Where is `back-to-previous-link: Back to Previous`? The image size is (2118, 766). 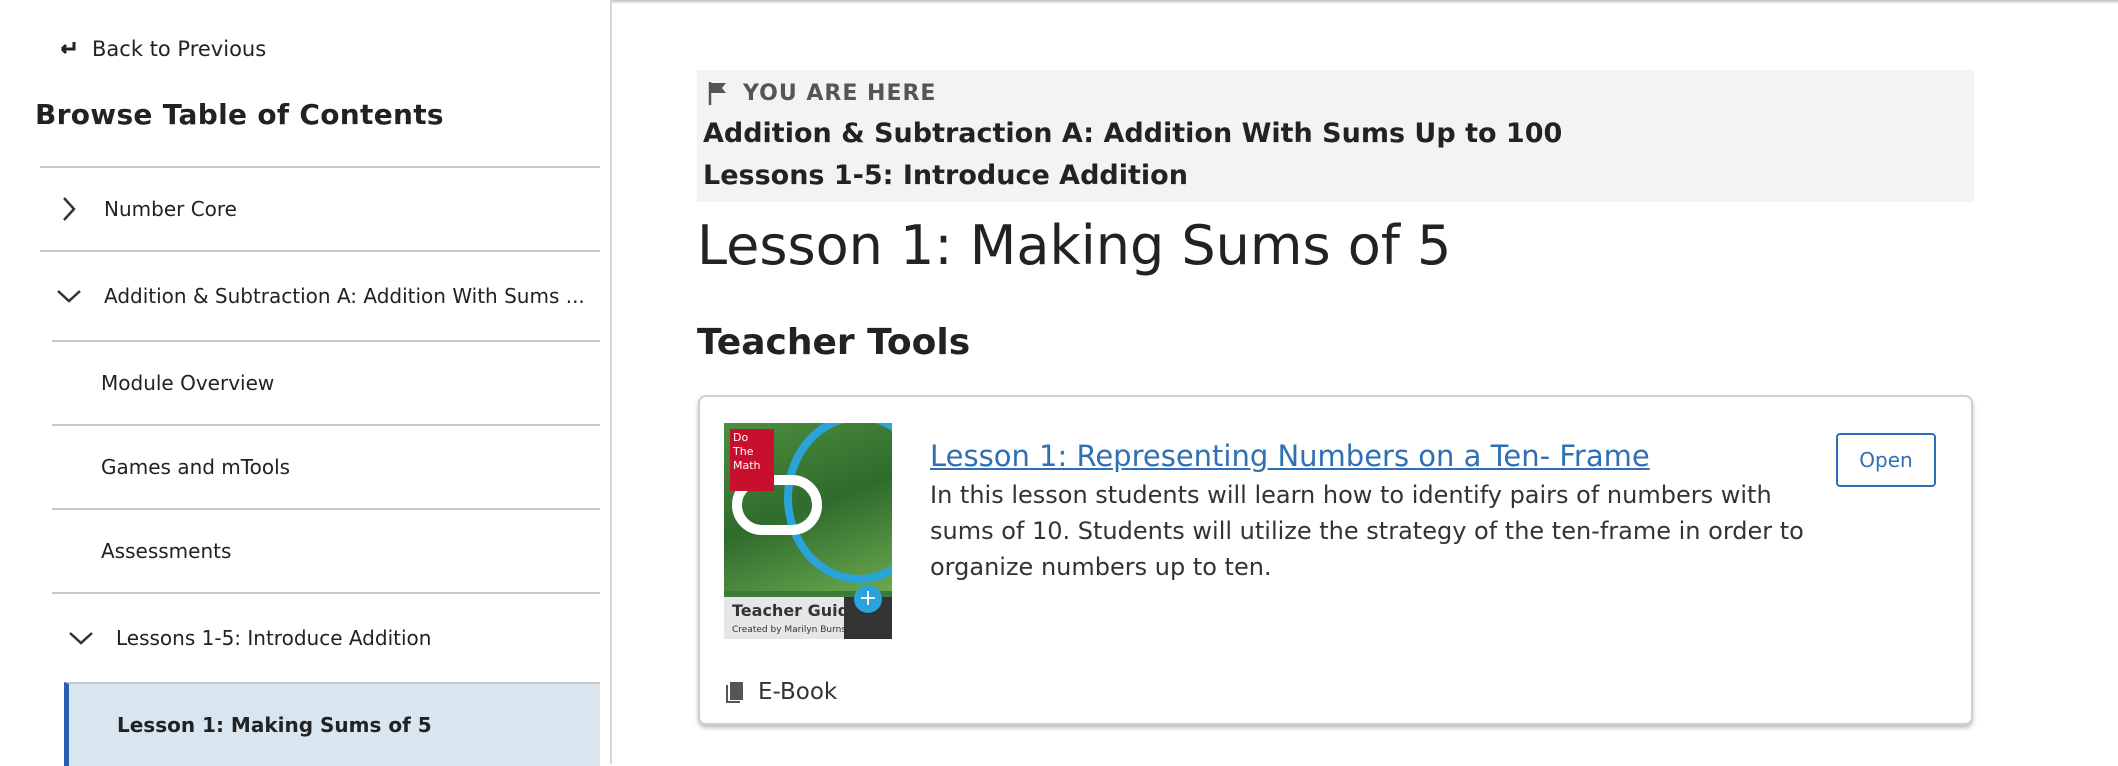
back-to-previous-link: Back to Previous is located at coordinates (162, 49).